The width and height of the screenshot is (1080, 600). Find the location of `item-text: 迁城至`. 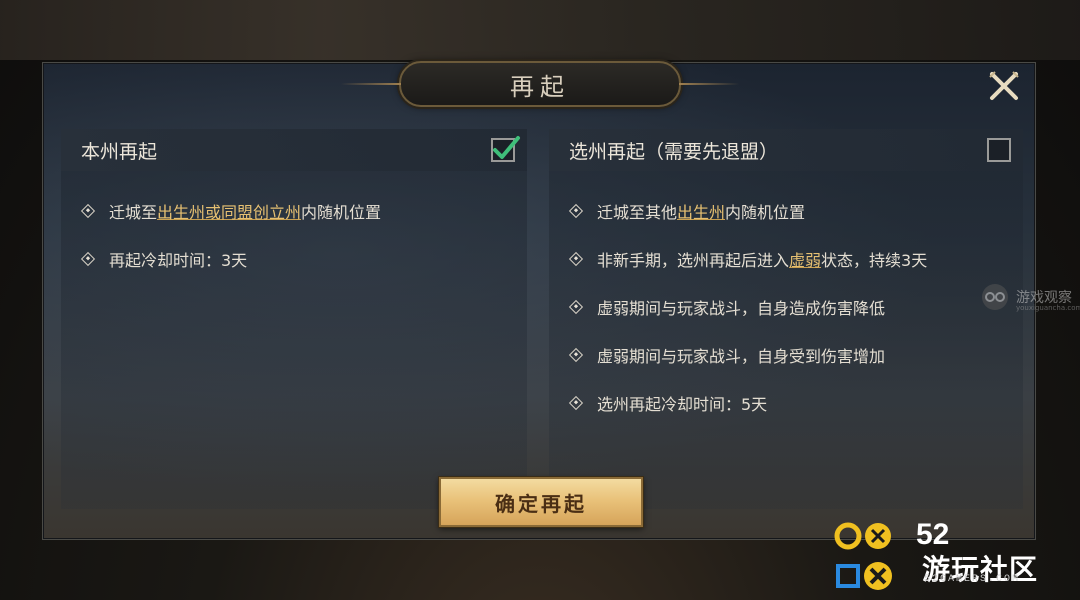

item-text: 迁城至 is located at coordinates (133, 212).